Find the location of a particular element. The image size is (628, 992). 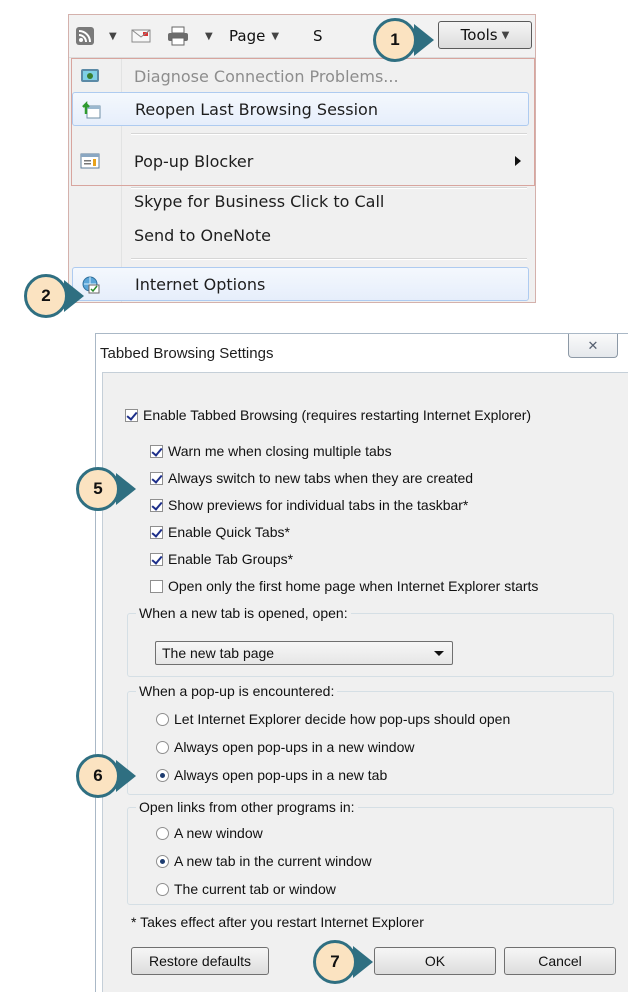

button-label: Restore defaults is located at coordinates (200, 961).